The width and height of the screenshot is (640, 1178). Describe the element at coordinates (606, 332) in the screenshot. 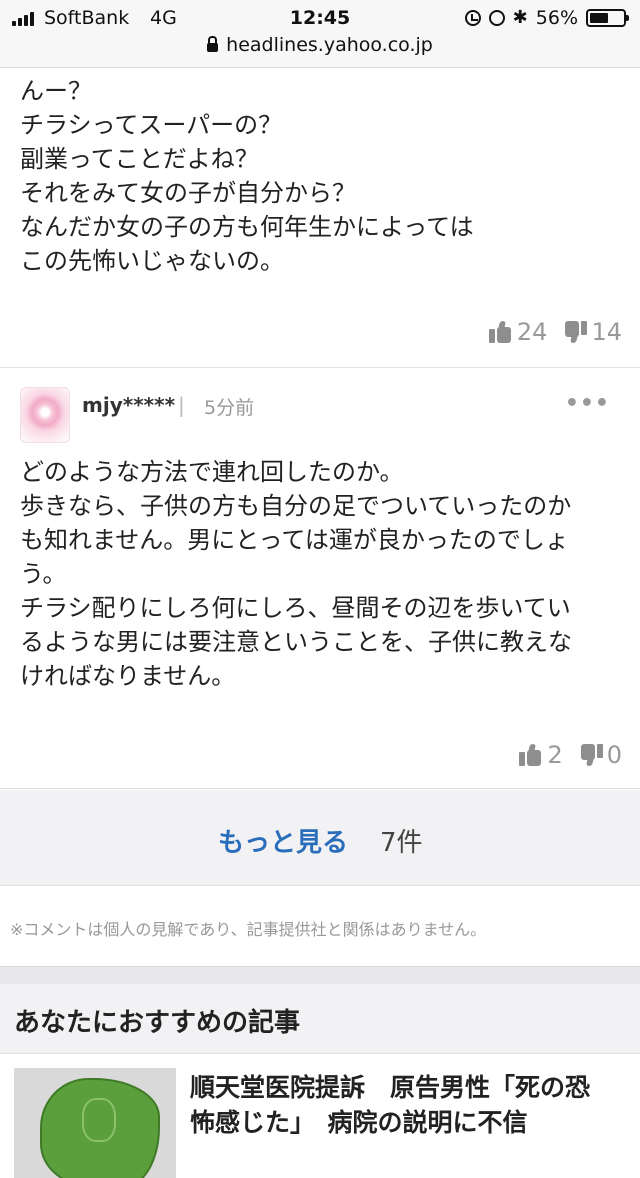

I see `dislike-count: 14` at that location.